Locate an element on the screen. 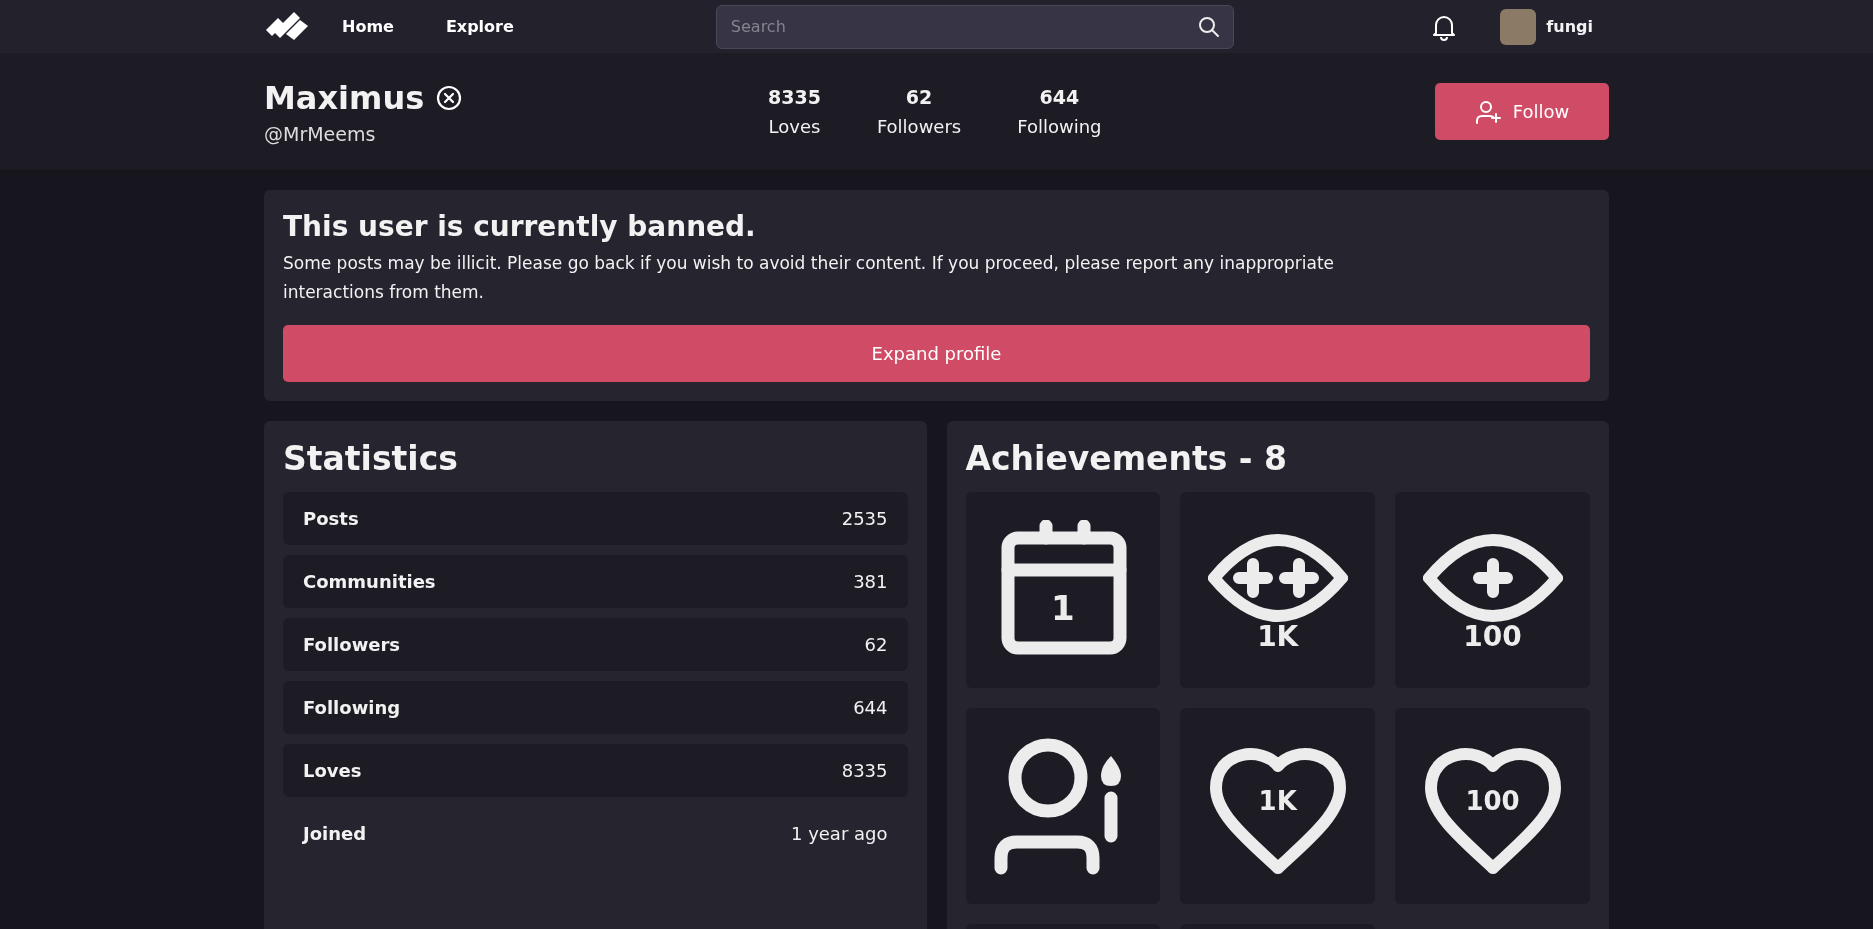 The height and width of the screenshot is (929, 1873). user-plus-icon is located at coordinates (1487, 111).